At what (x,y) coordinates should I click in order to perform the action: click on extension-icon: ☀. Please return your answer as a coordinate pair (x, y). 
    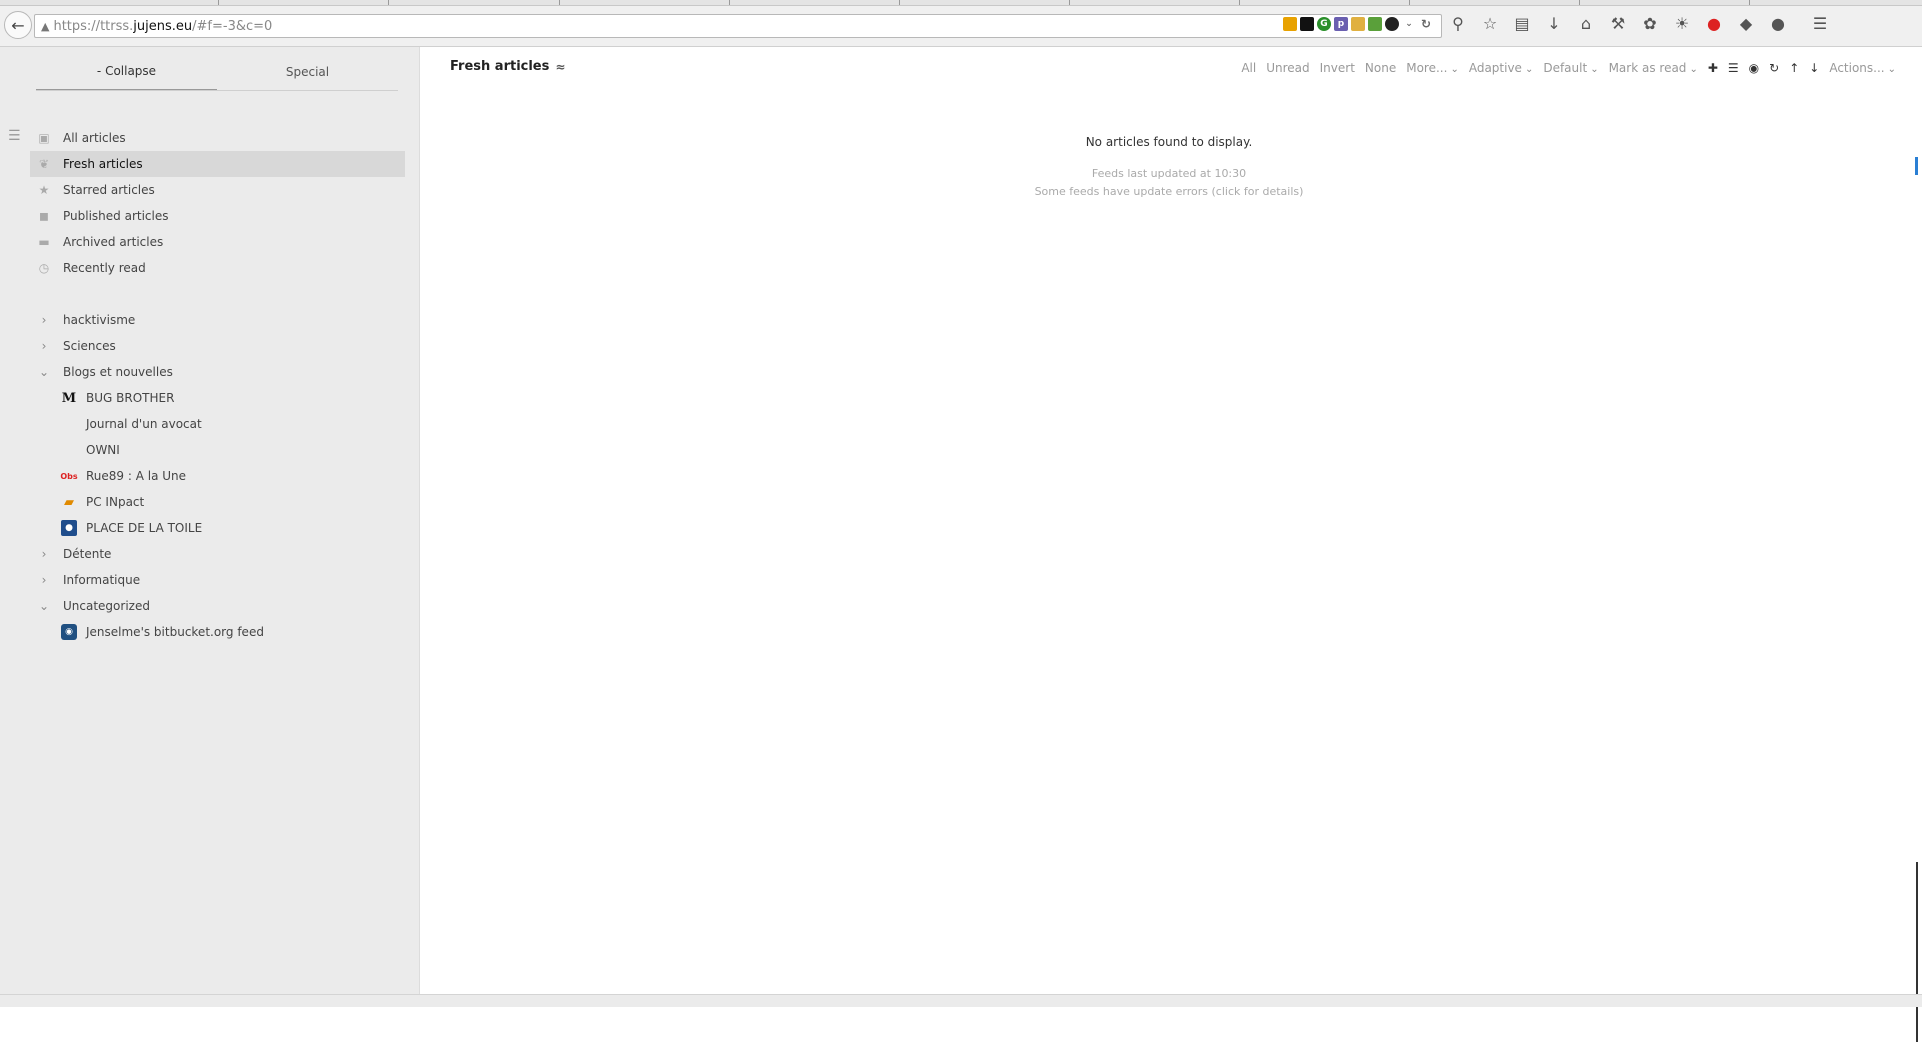
    Looking at the image, I should click on (1682, 23).